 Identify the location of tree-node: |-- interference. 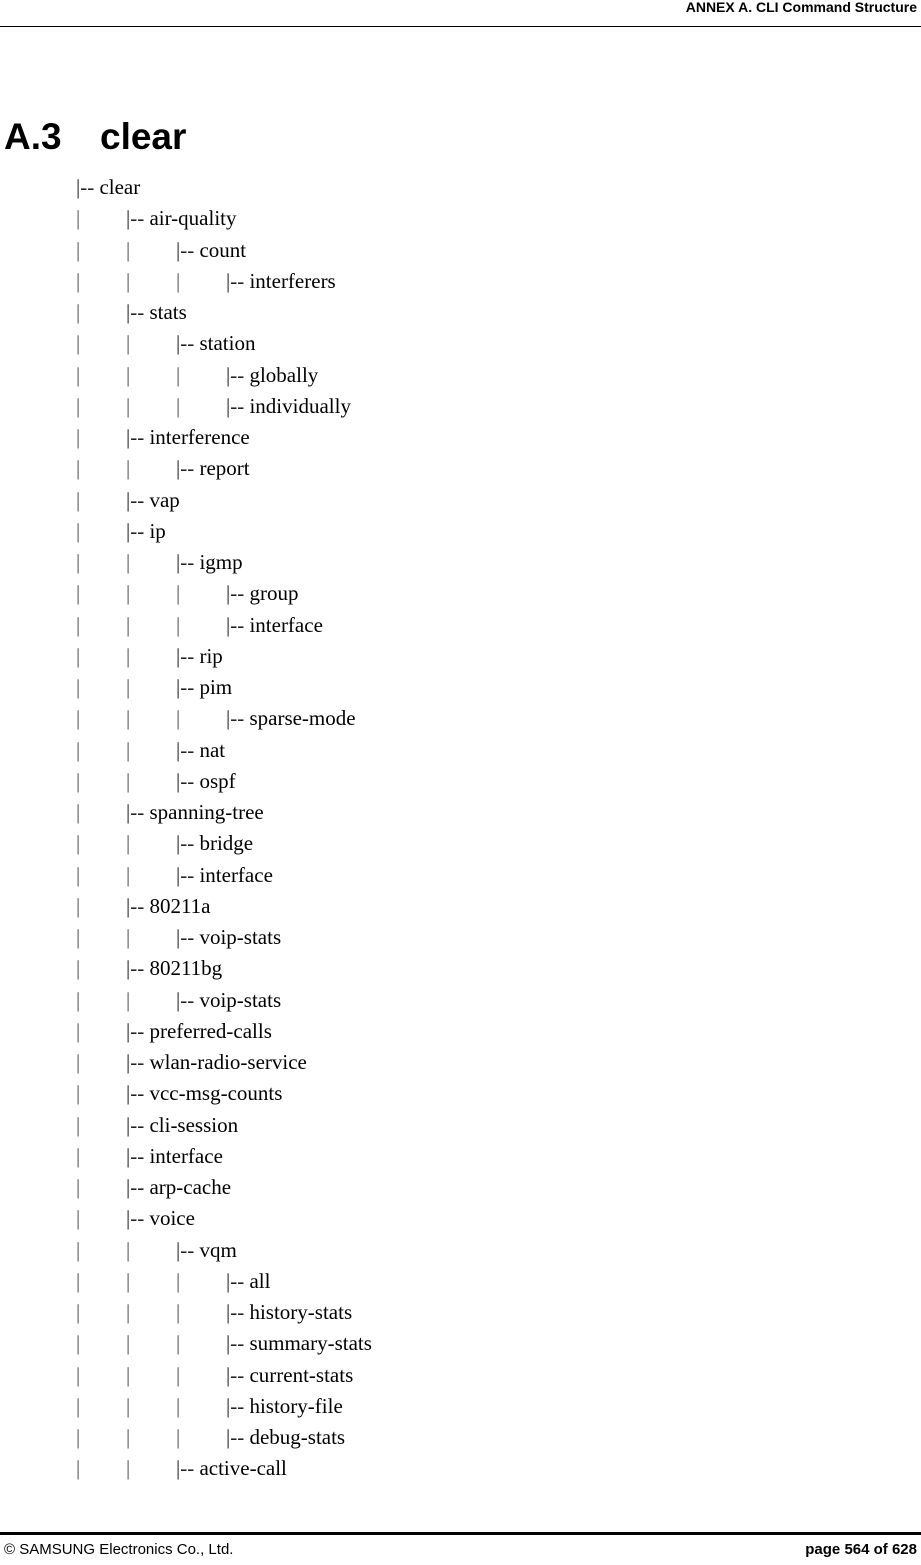
(188, 437).